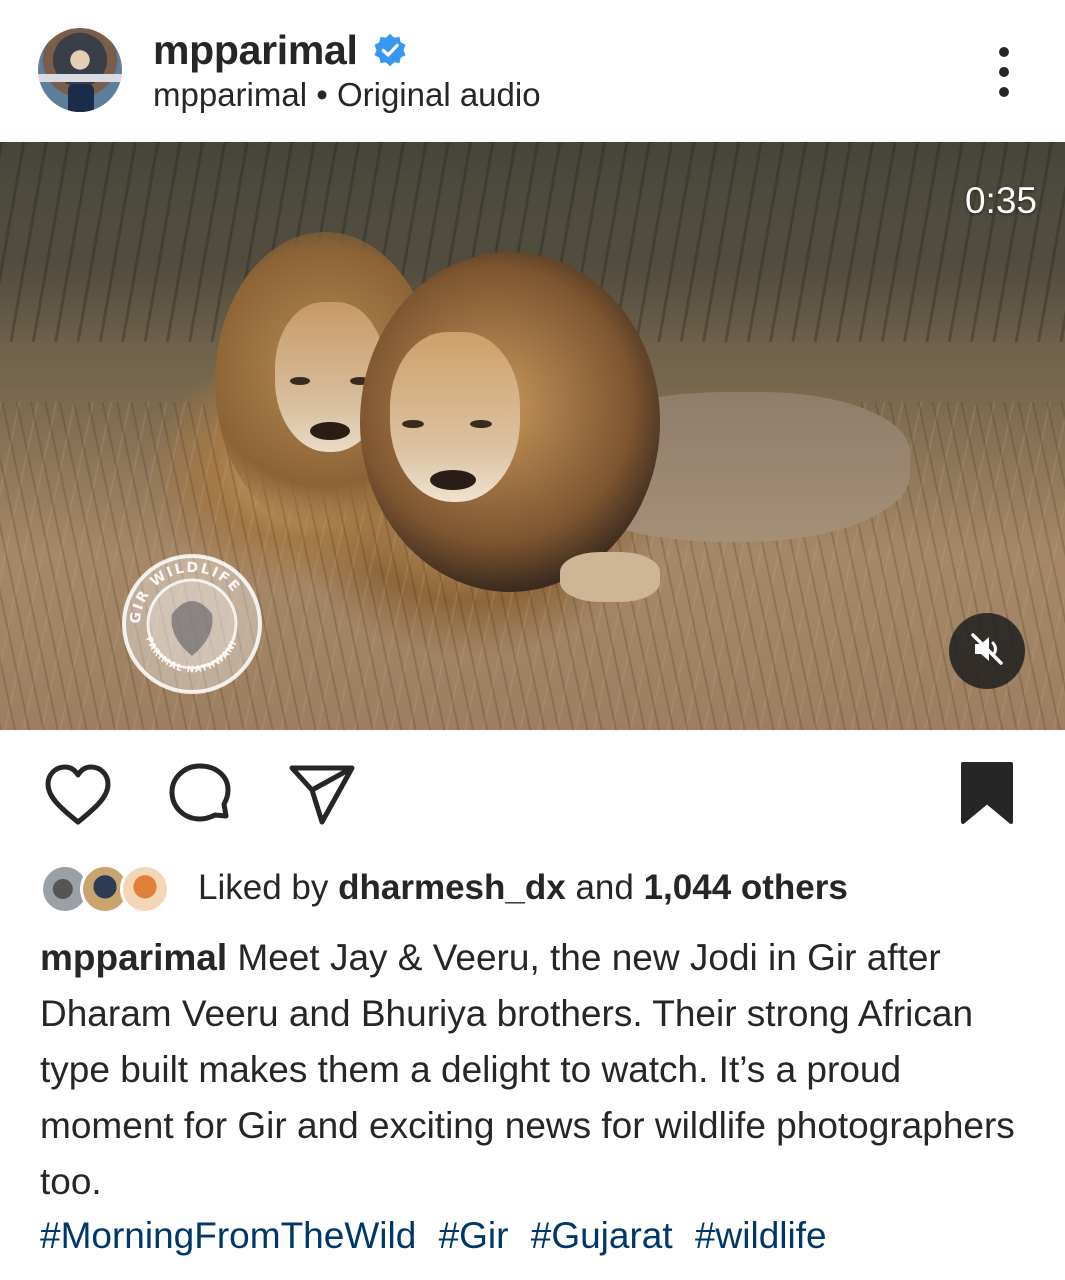  Describe the element at coordinates (761, 1235) in the screenshot. I see `hashtag-link: #wildlife` at that location.